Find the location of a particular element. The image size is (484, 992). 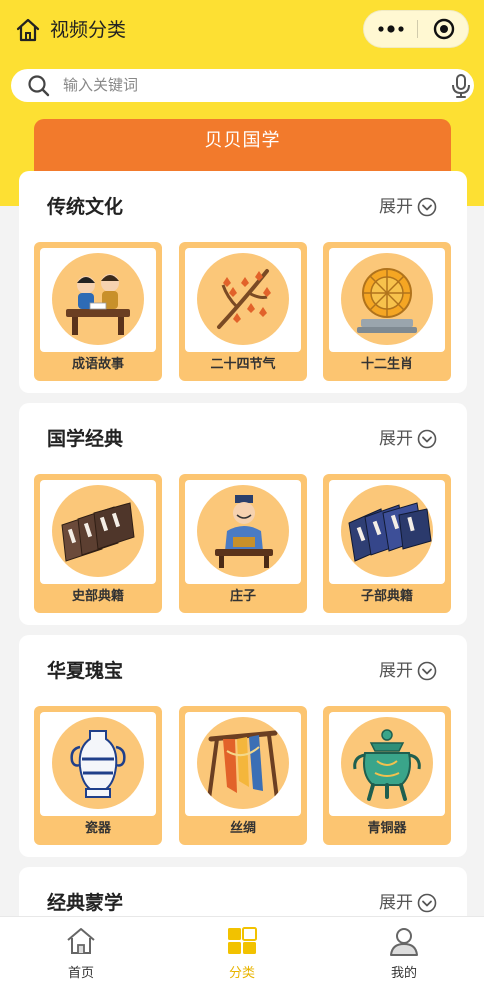

zodiac-wheel-icon is located at coordinates (387, 299).